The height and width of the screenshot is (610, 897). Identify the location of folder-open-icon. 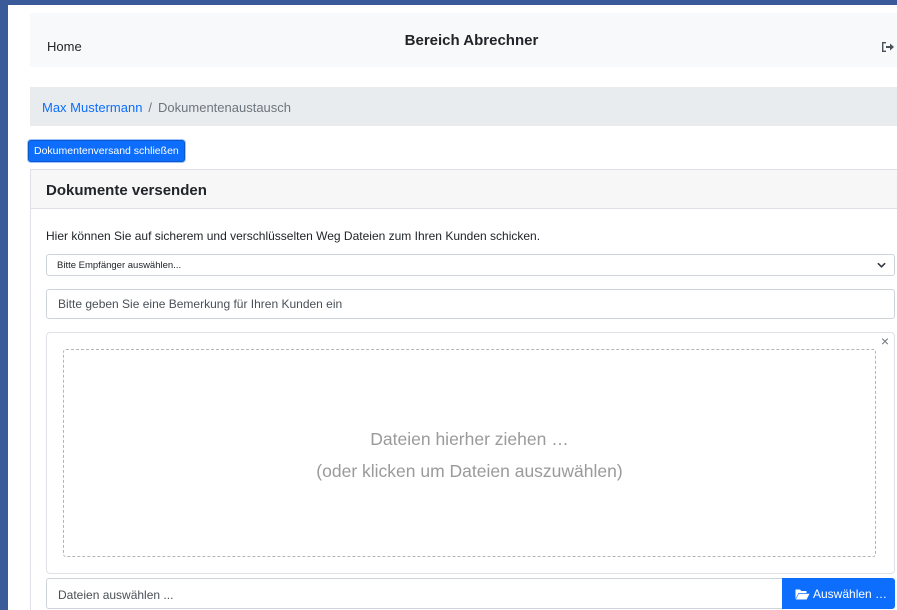
(802, 594).